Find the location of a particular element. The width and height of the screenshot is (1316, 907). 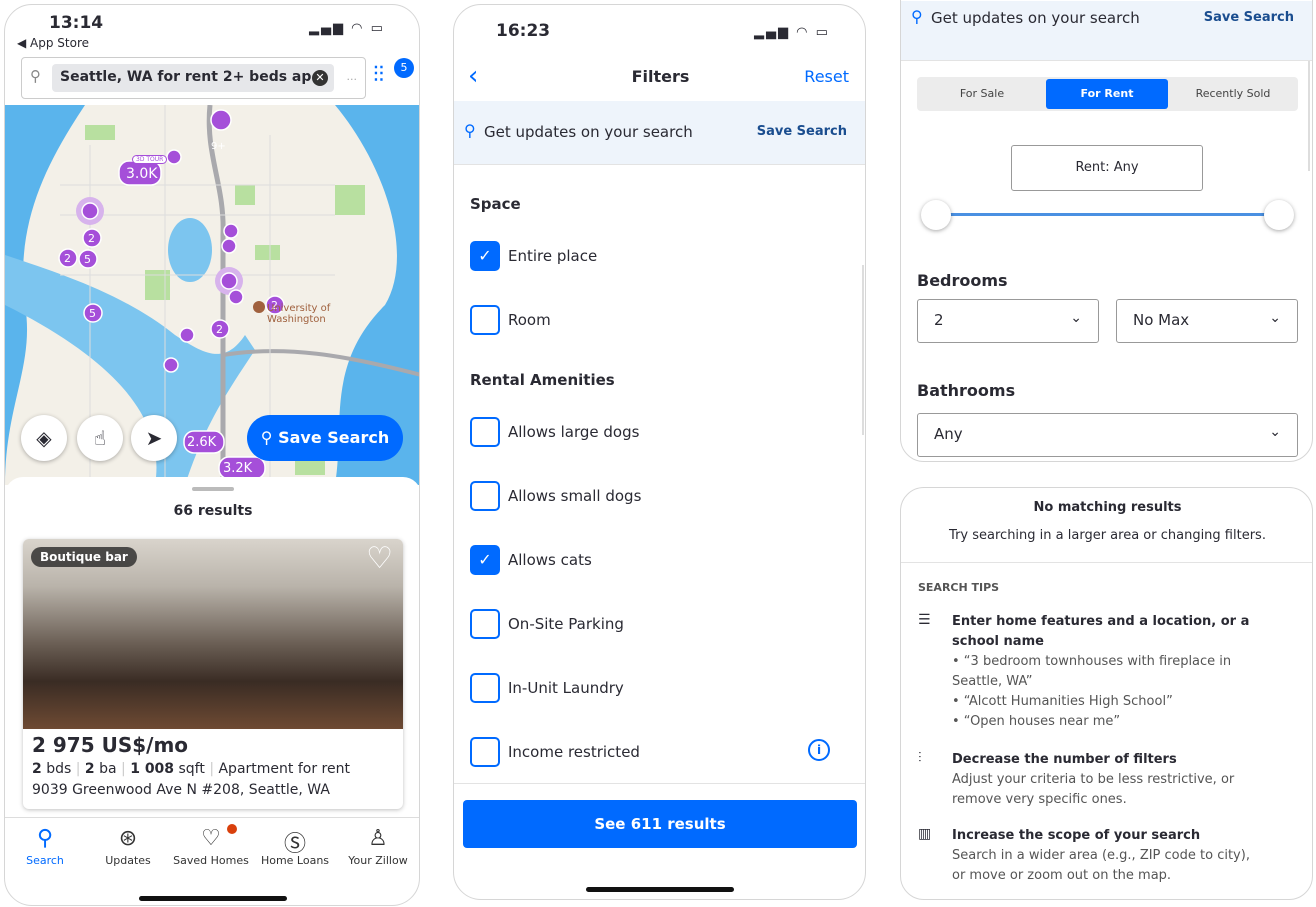

save-search-label: Save Search is located at coordinates (334, 437).